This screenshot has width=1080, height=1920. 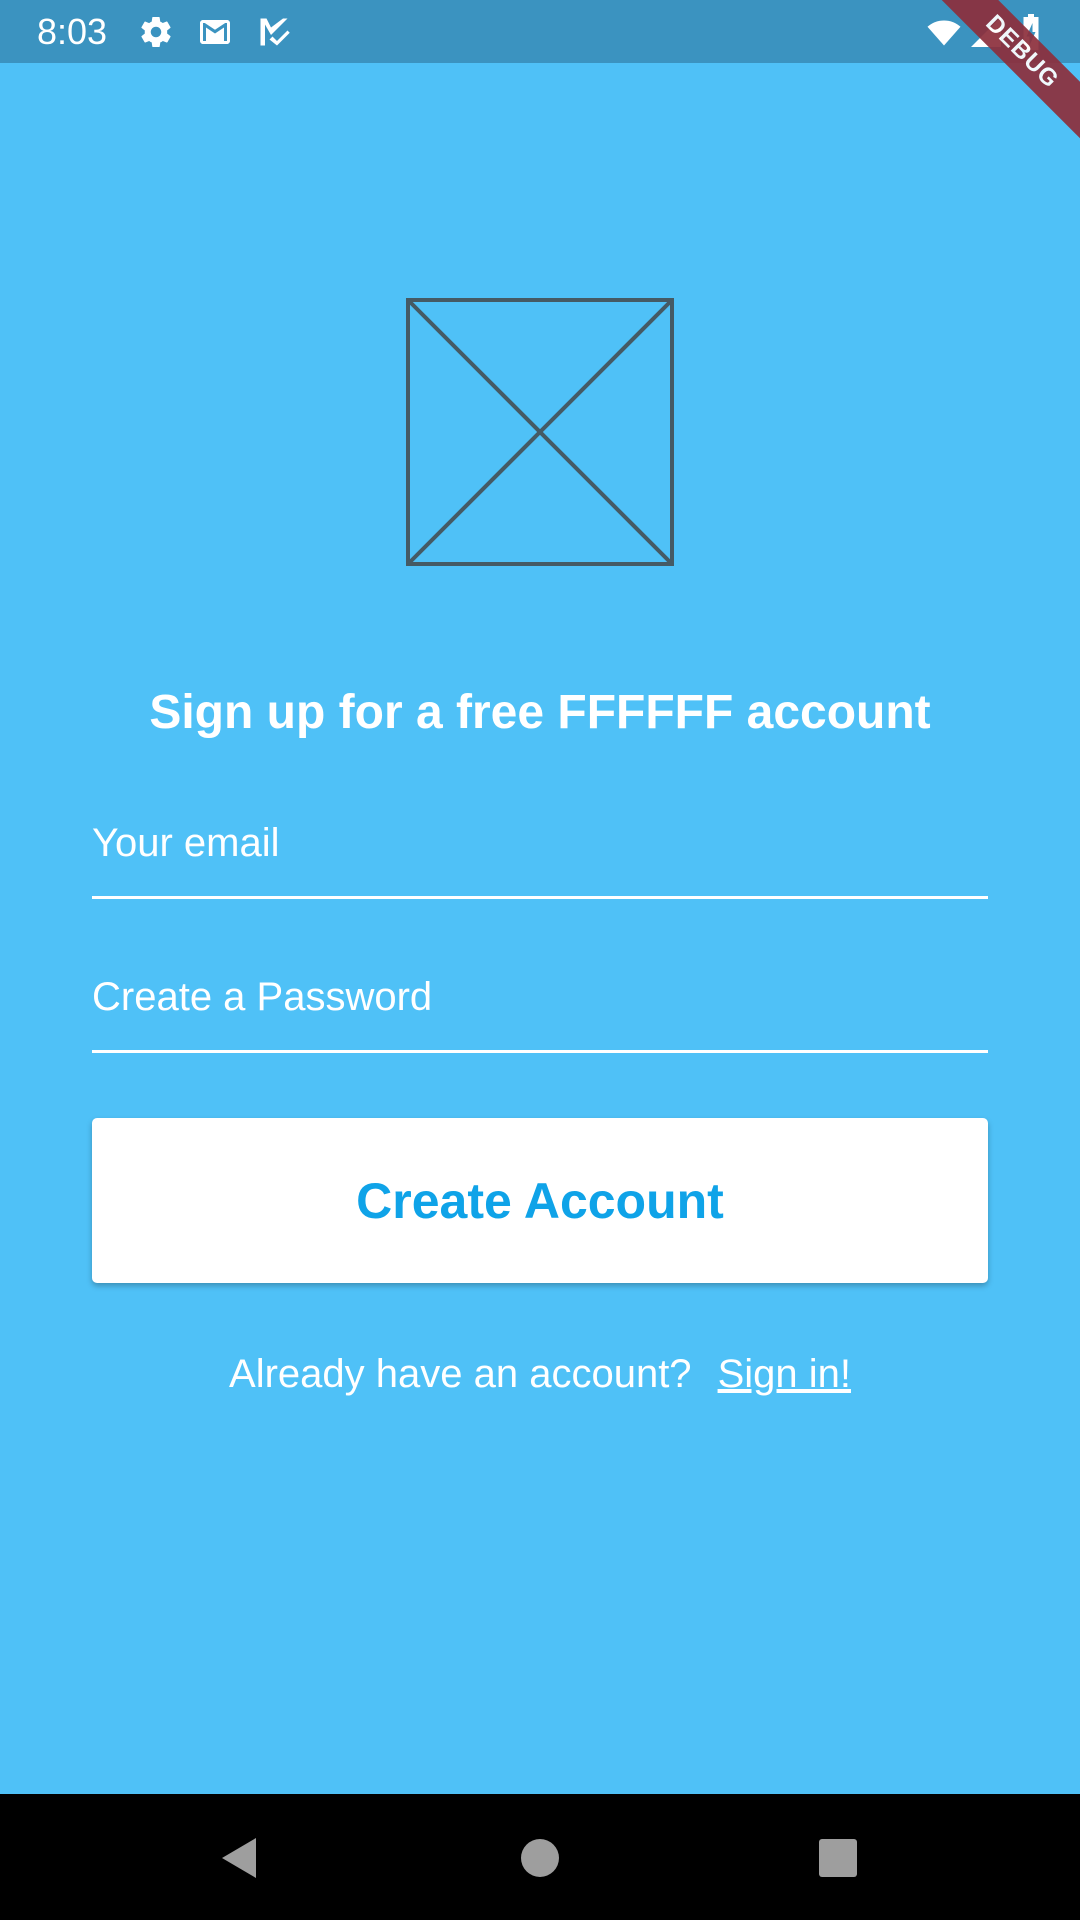 I want to click on navigation-bar, so click(x=540, y=1857).